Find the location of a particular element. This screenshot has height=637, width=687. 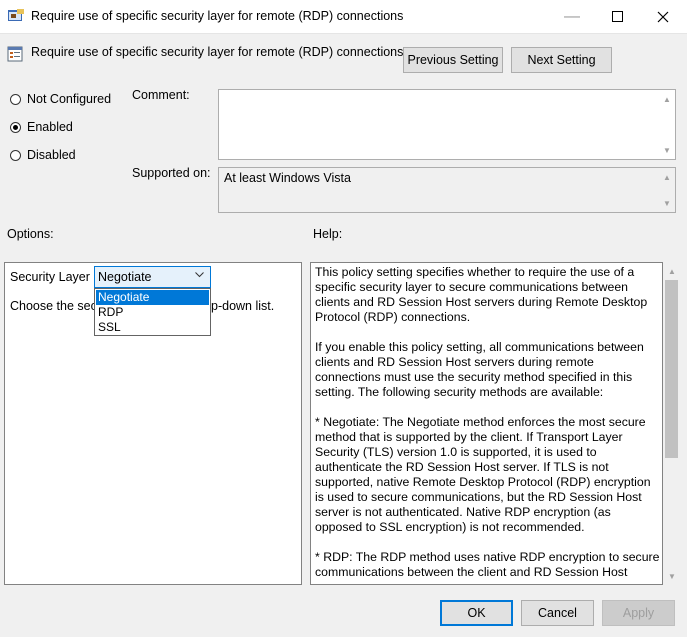

supported-on-label: Supported on: is located at coordinates (171, 173).